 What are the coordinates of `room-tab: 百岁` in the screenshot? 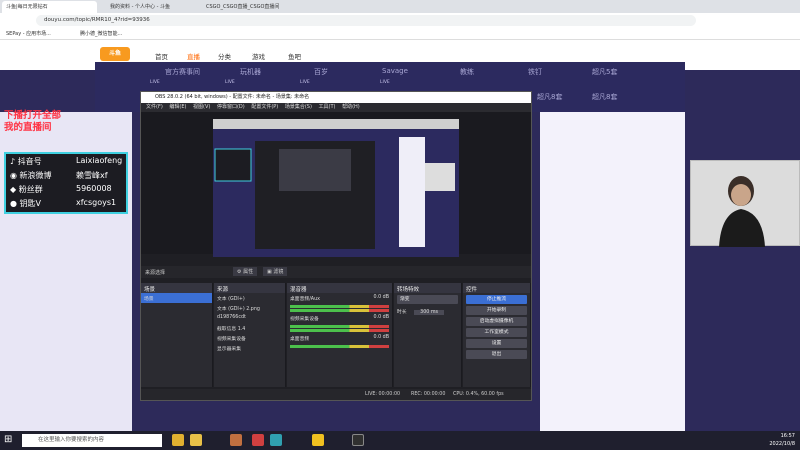 It's located at (321, 72).